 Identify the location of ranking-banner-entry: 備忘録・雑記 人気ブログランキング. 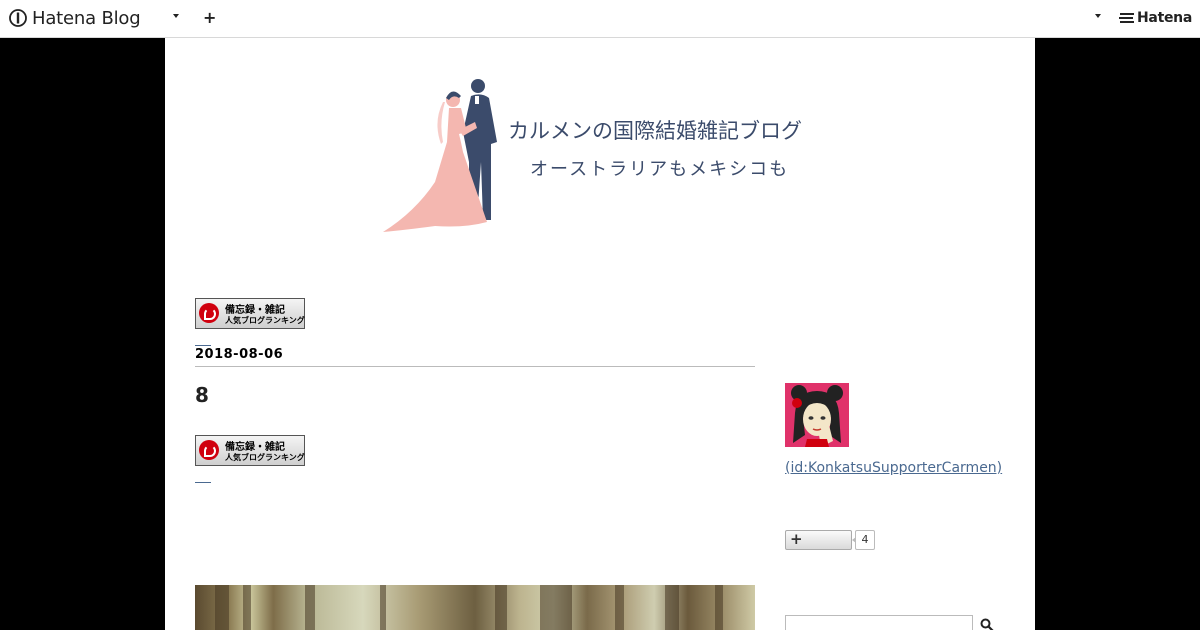
(250, 450).